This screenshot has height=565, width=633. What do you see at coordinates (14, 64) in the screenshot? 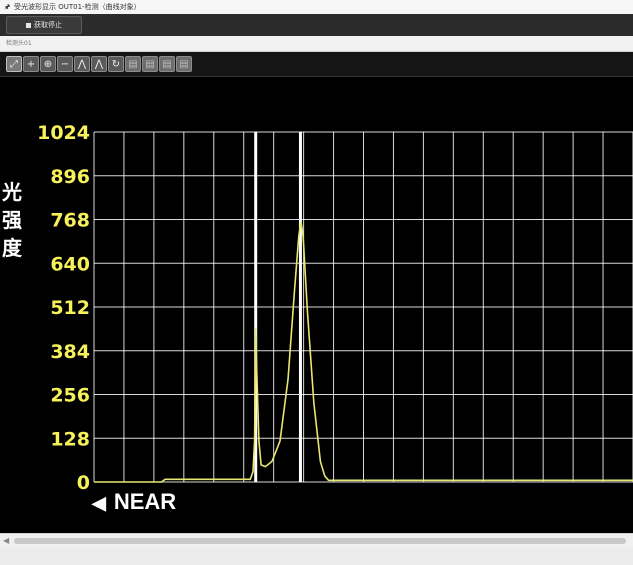
I see `zoom-fit-icon: ⤢` at bounding box center [14, 64].